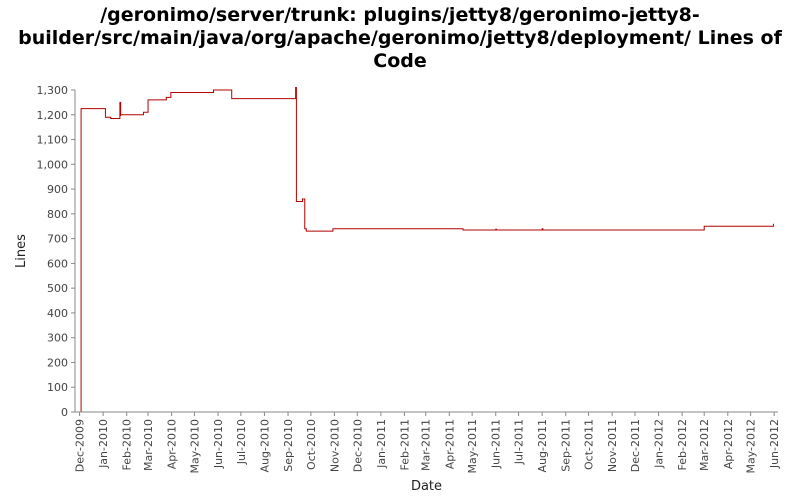  I want to click on x-tick-label: Oct-2011, so click(589, 444).